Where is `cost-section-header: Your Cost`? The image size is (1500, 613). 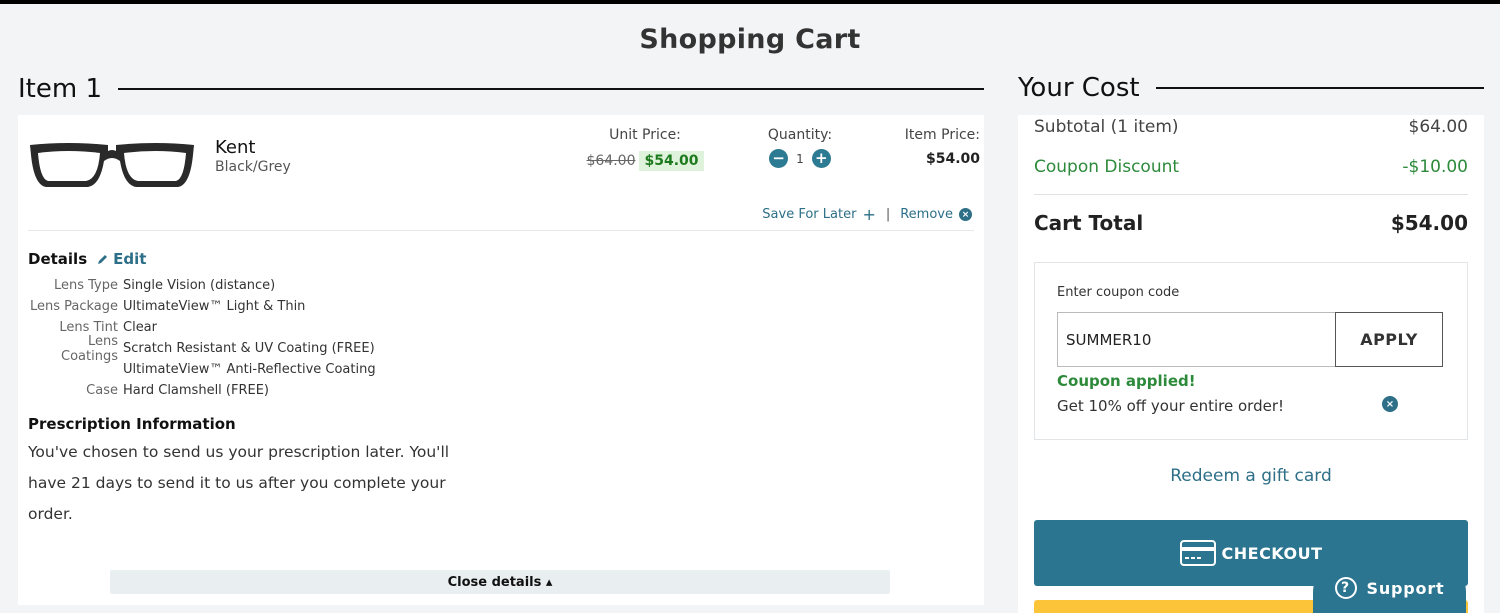 cost-section-header: Your Cost is located at coordinates (1251, 88).